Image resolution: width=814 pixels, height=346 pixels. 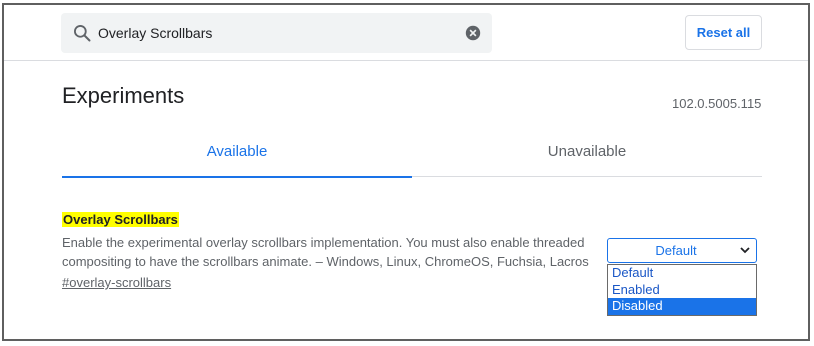 What do you see at coordinates (717, 103) in the screenshot?
I see `version-label: 102.0.5005.115` at bounding box center [717, 103].